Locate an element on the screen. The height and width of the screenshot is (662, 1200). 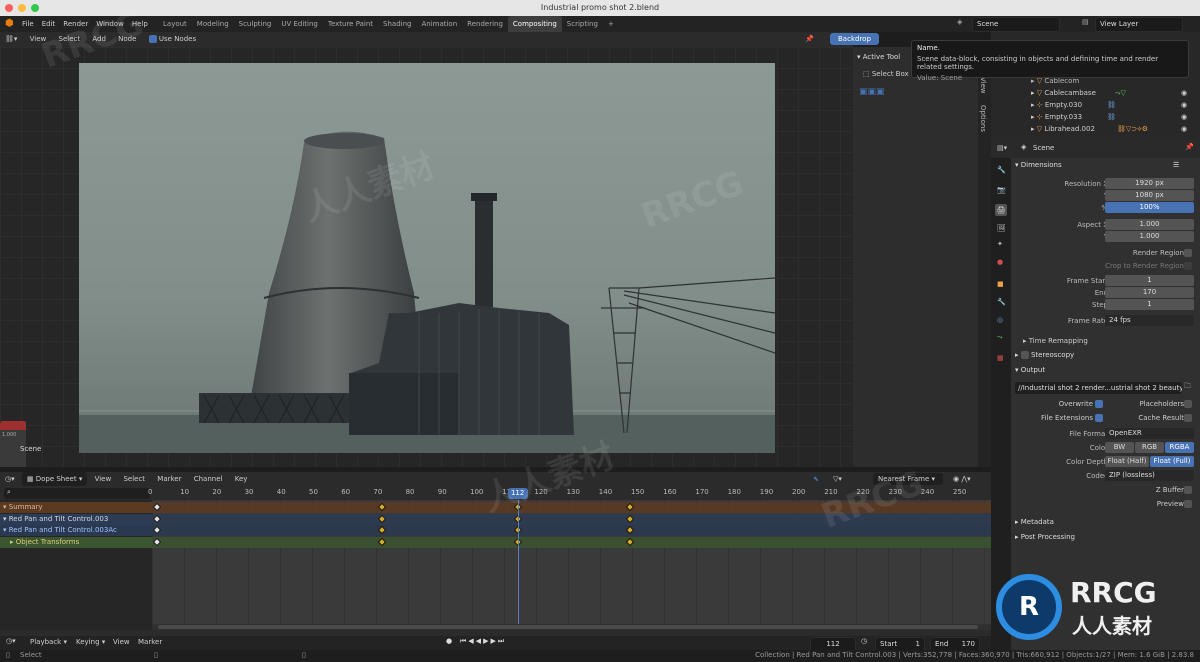
scene-selector: Scene is located at coordinates (1016, 24).